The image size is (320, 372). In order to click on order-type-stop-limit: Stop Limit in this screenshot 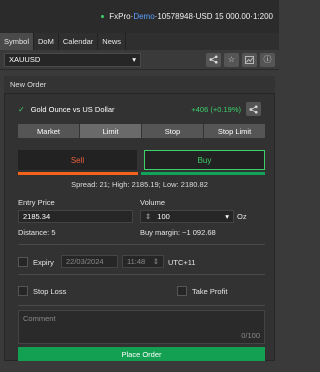, I will do `click(234, 131)`.